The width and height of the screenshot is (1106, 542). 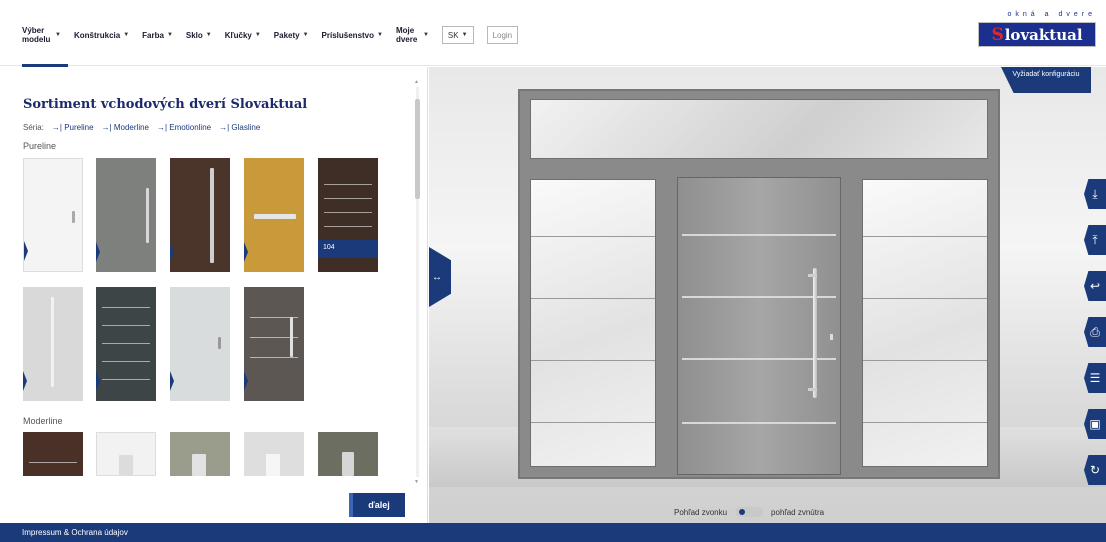 I want to click on sidelight-right, so click(x=925, y=323).